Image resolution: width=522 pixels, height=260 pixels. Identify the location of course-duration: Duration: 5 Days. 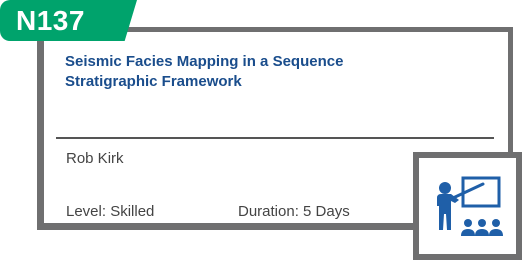
(294, 211).